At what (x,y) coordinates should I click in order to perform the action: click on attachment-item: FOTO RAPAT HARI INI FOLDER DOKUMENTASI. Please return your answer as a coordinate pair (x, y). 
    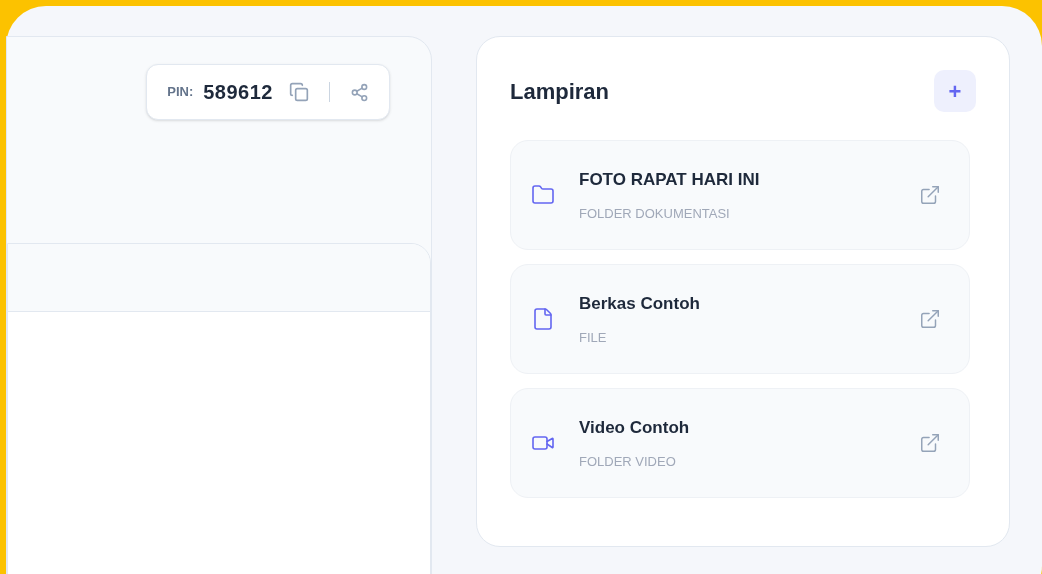
    Looking at the image, I should click on (740, 195).